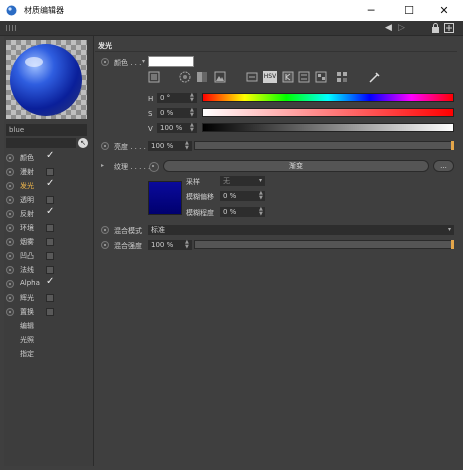 This screenshot has height=470, width=463. What do you see at coordinates (435, 28) in the screenshot?
I see `lock-icon` at bounding box center [435, 28].